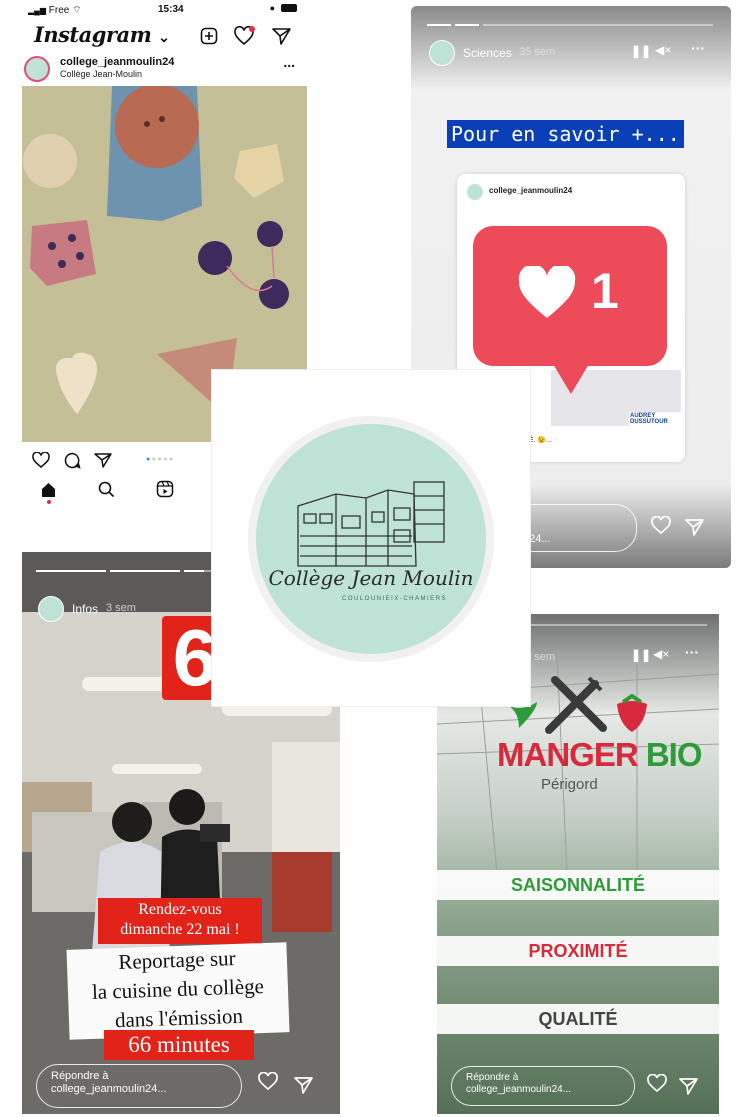 The width and height of the screenshot is (738, 1117). I want to click on battery-icon, so click(289, 8).